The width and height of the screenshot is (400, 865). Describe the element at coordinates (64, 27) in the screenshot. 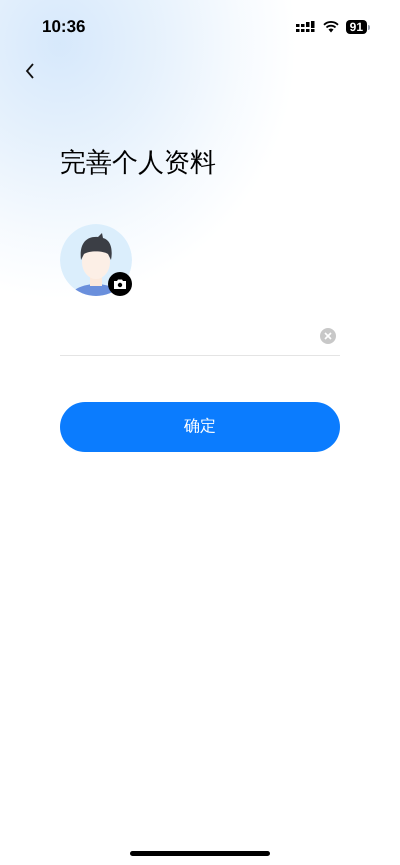

I see `status-time: 10:36` at that location.